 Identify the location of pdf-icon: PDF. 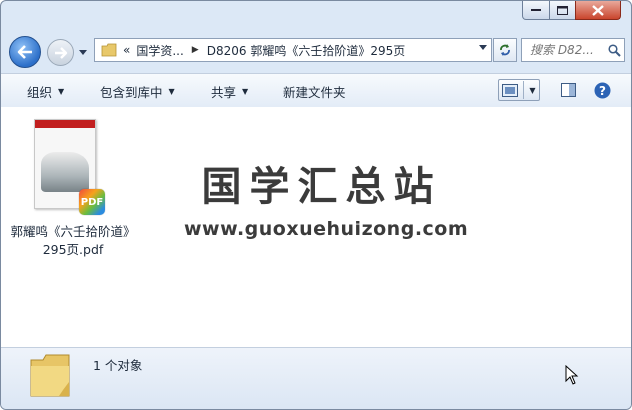
(92, 202).